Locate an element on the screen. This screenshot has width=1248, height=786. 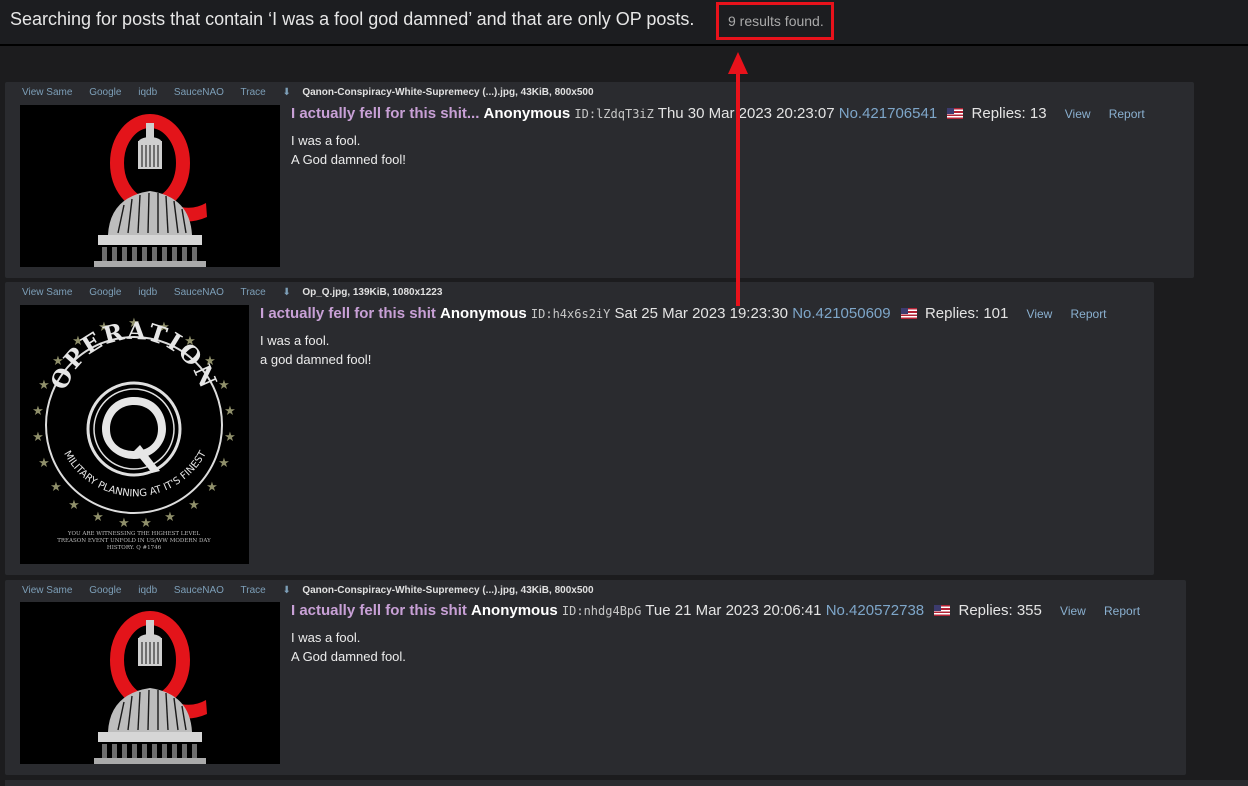
poster-id: ID:lZdqT3iZ is located at coordinates (613, 114).